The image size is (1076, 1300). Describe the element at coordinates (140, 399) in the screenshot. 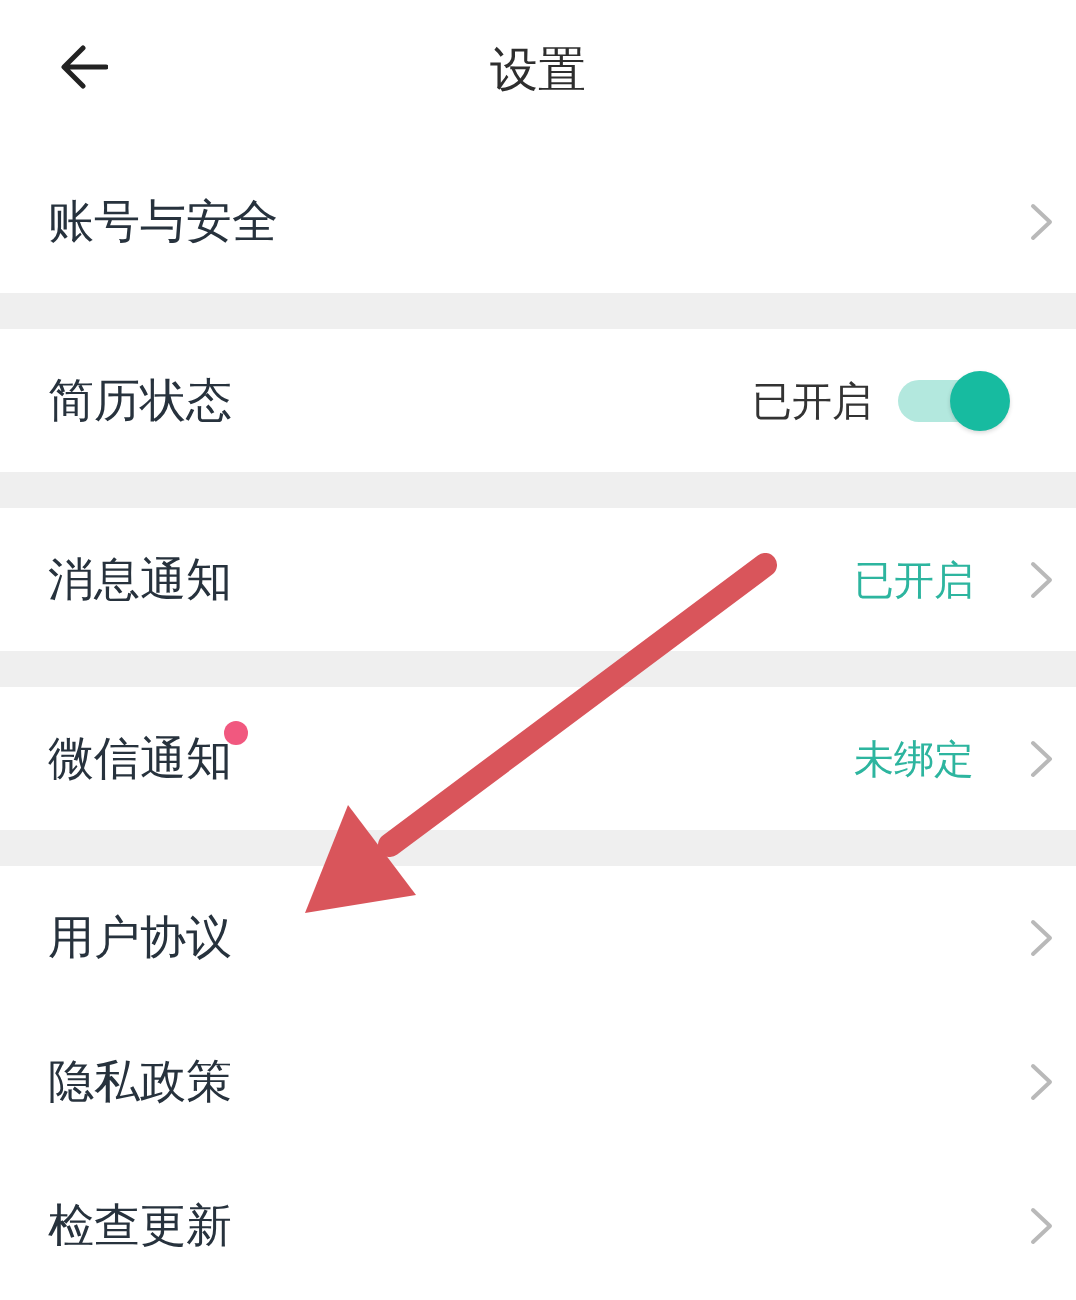

I see `row-label: 简历状态` at that location.